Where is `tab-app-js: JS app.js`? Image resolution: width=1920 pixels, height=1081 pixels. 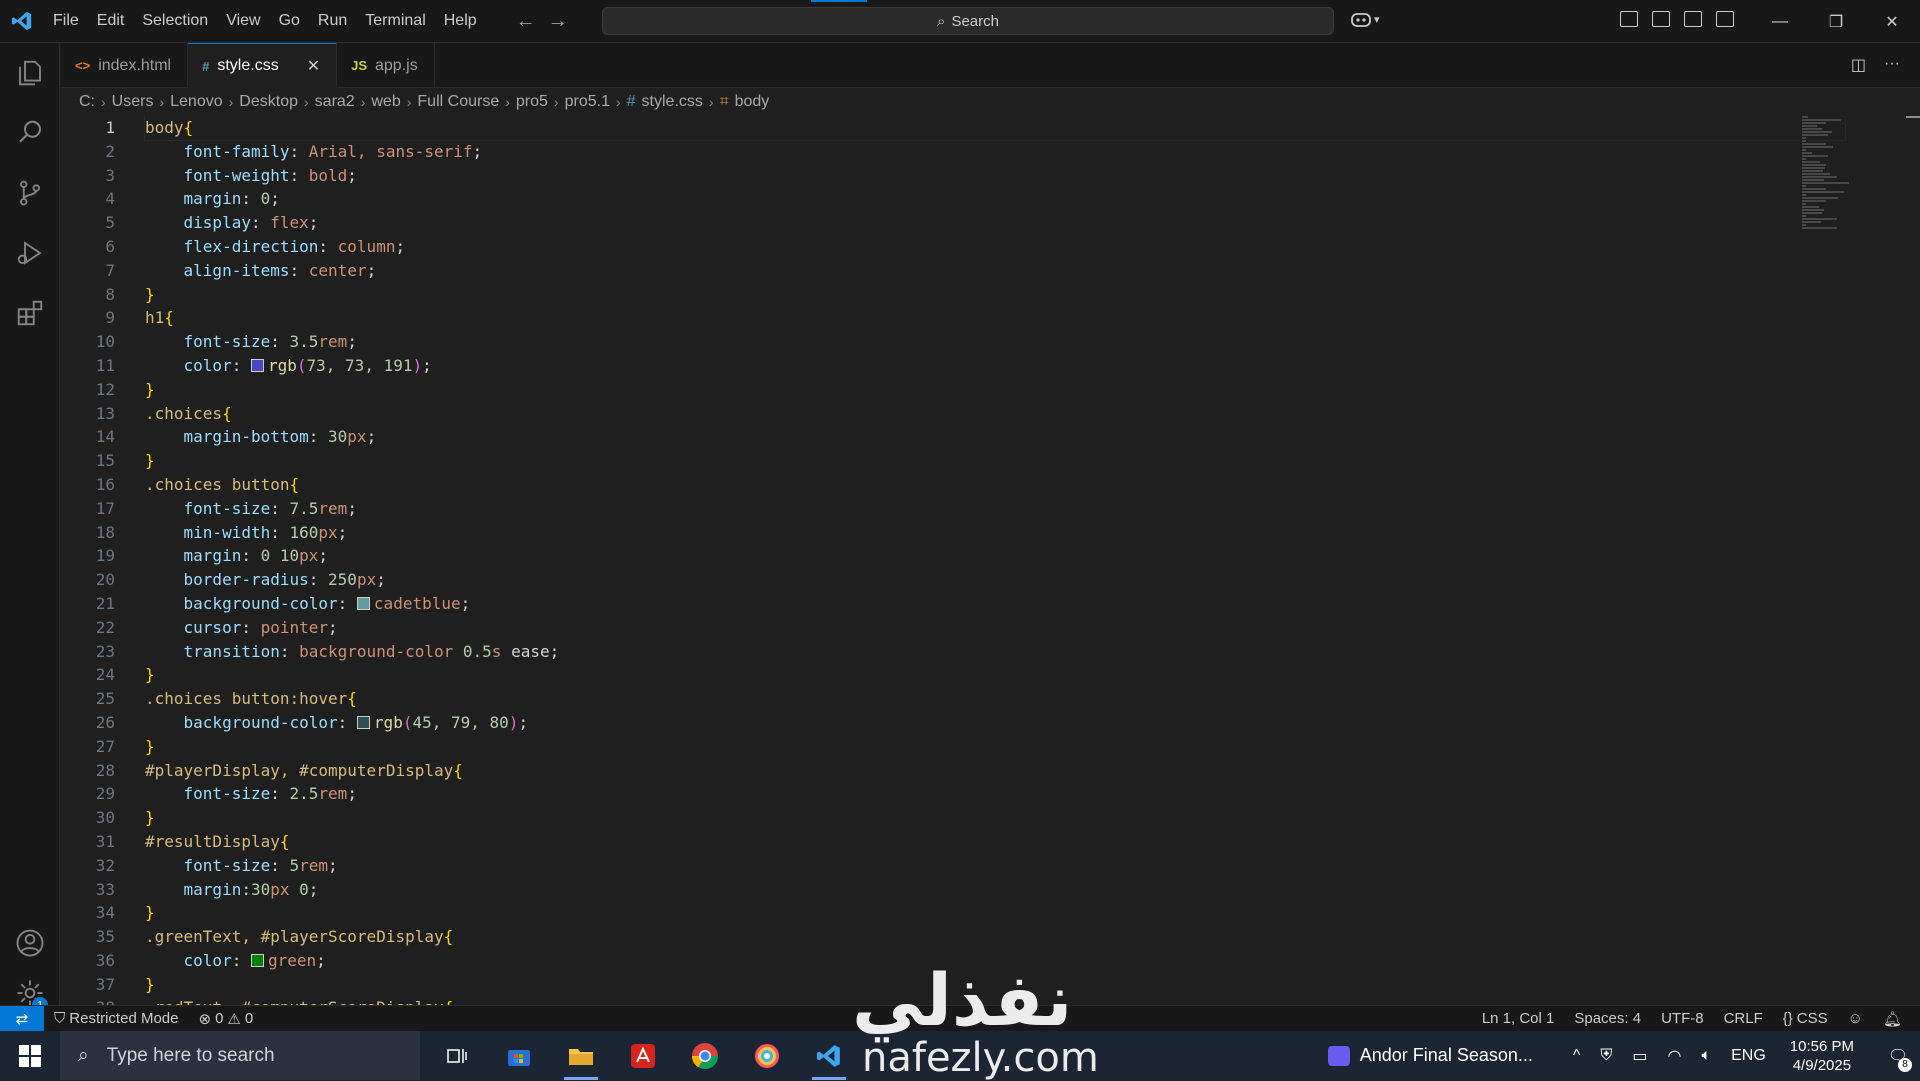 tab-app-js: JS app.js is located at coordinates (386, 65).